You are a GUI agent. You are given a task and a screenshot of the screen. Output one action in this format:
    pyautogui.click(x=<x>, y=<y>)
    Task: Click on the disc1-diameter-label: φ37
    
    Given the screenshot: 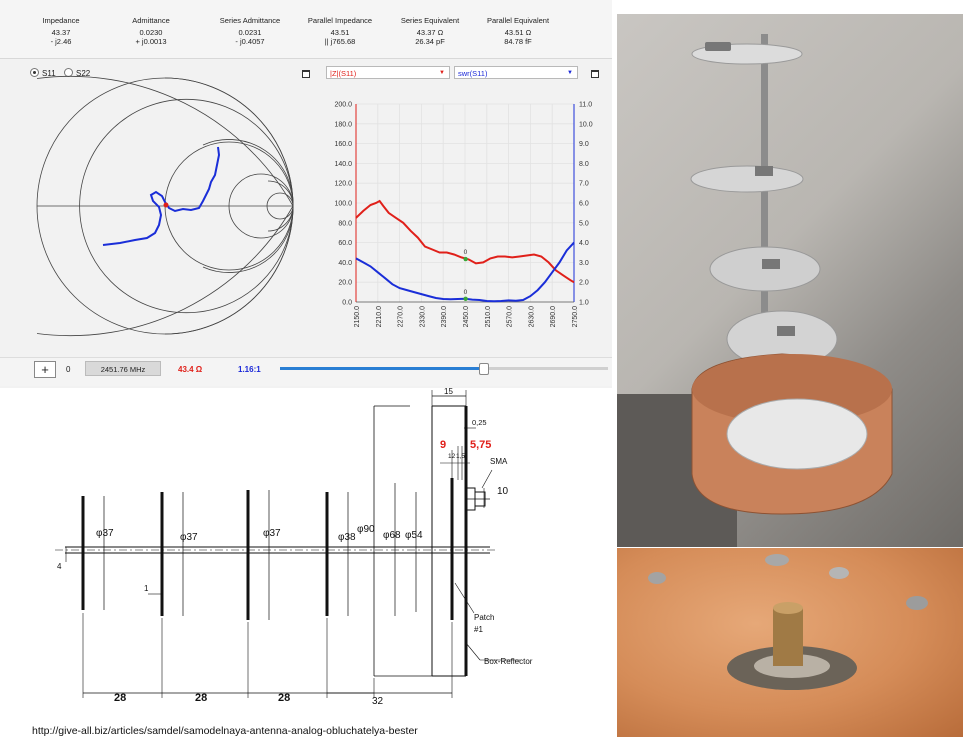 What is the action you would take?
    pyautogui.click(x=105, y=533)
    